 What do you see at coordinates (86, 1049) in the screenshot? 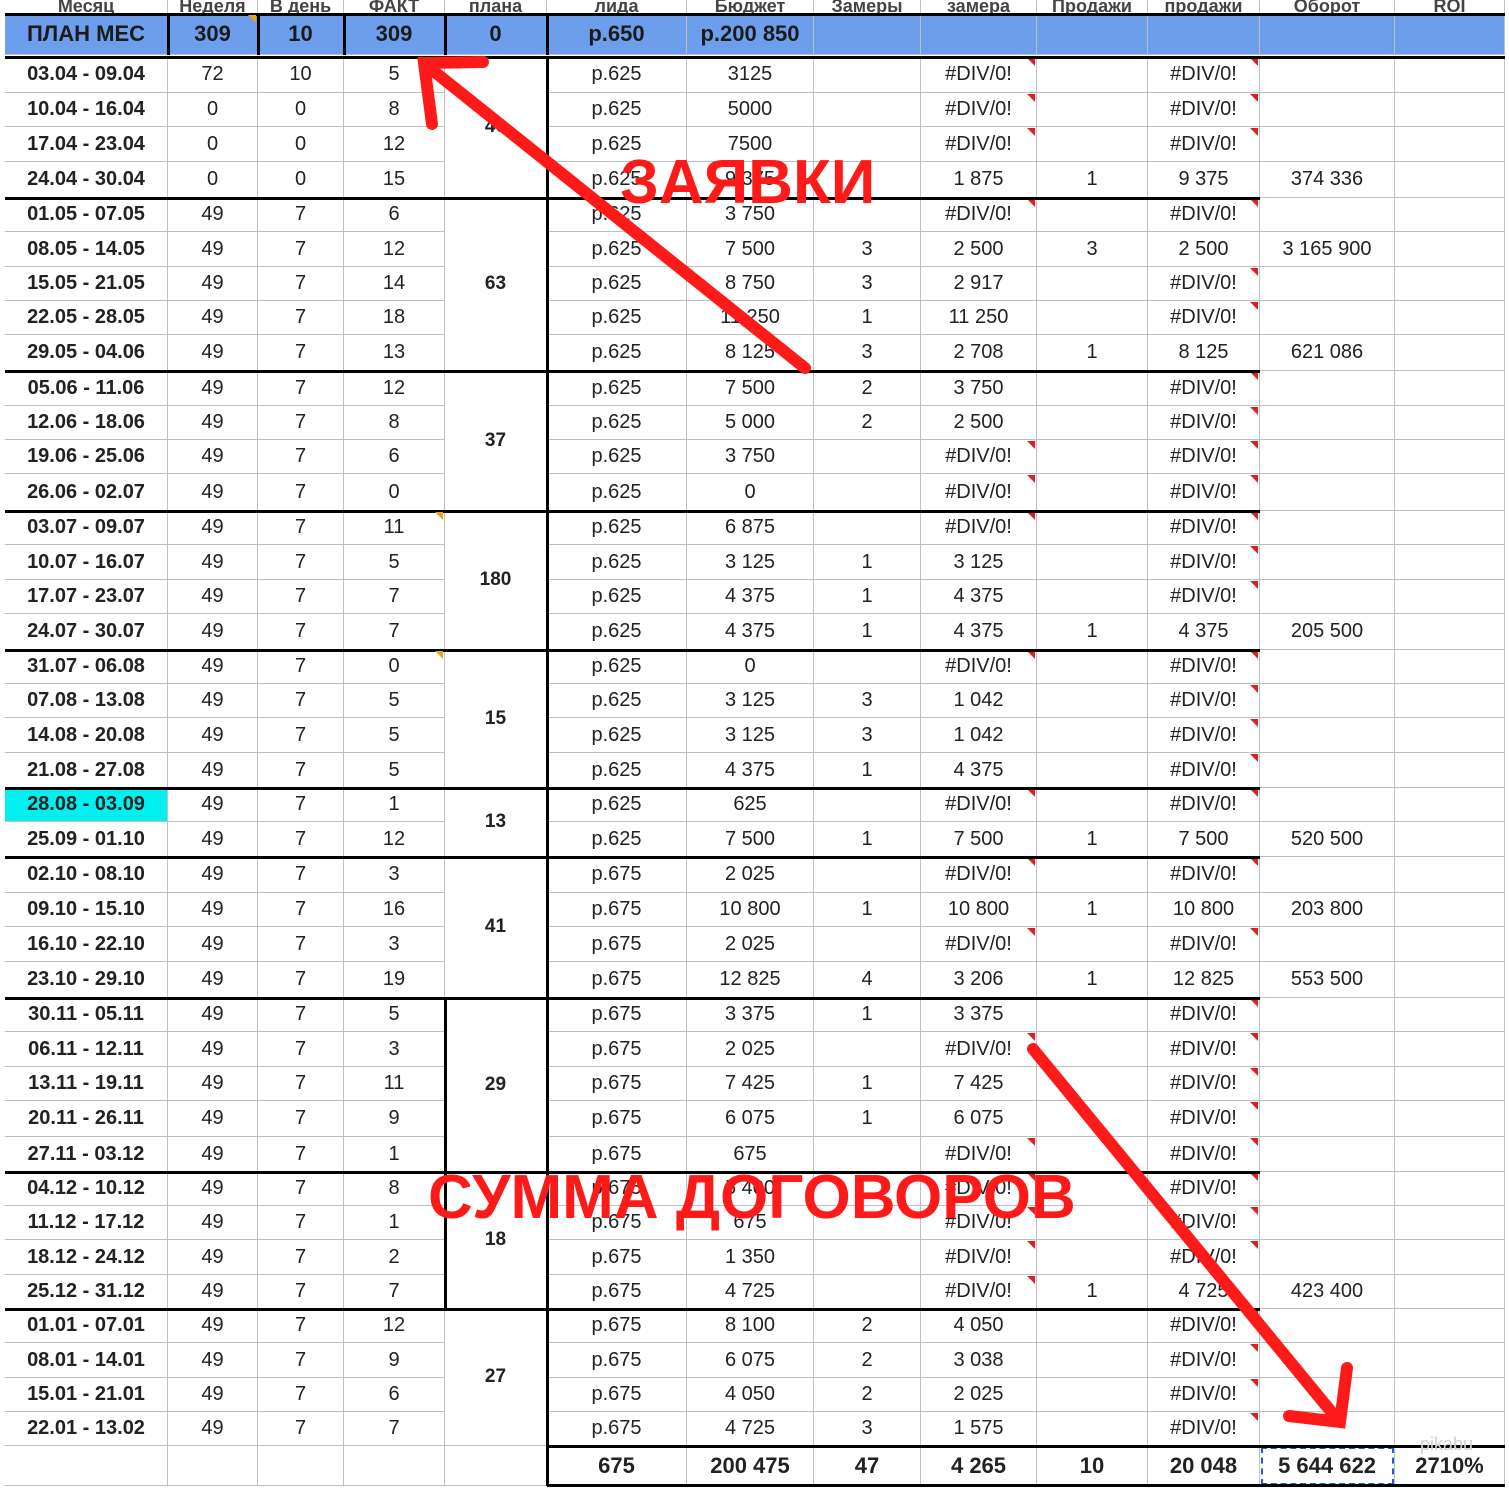
I see `table-cell-week: 06.11 - 12.11` at bounding box center [86, 1049].